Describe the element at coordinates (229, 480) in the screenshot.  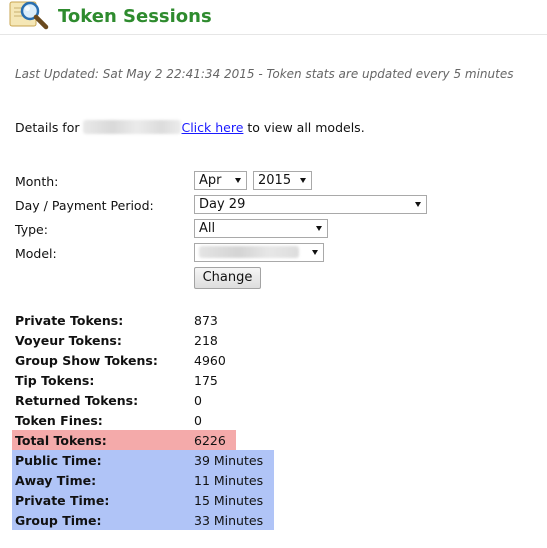
I see `time-value: 11 Minutes` at that location.